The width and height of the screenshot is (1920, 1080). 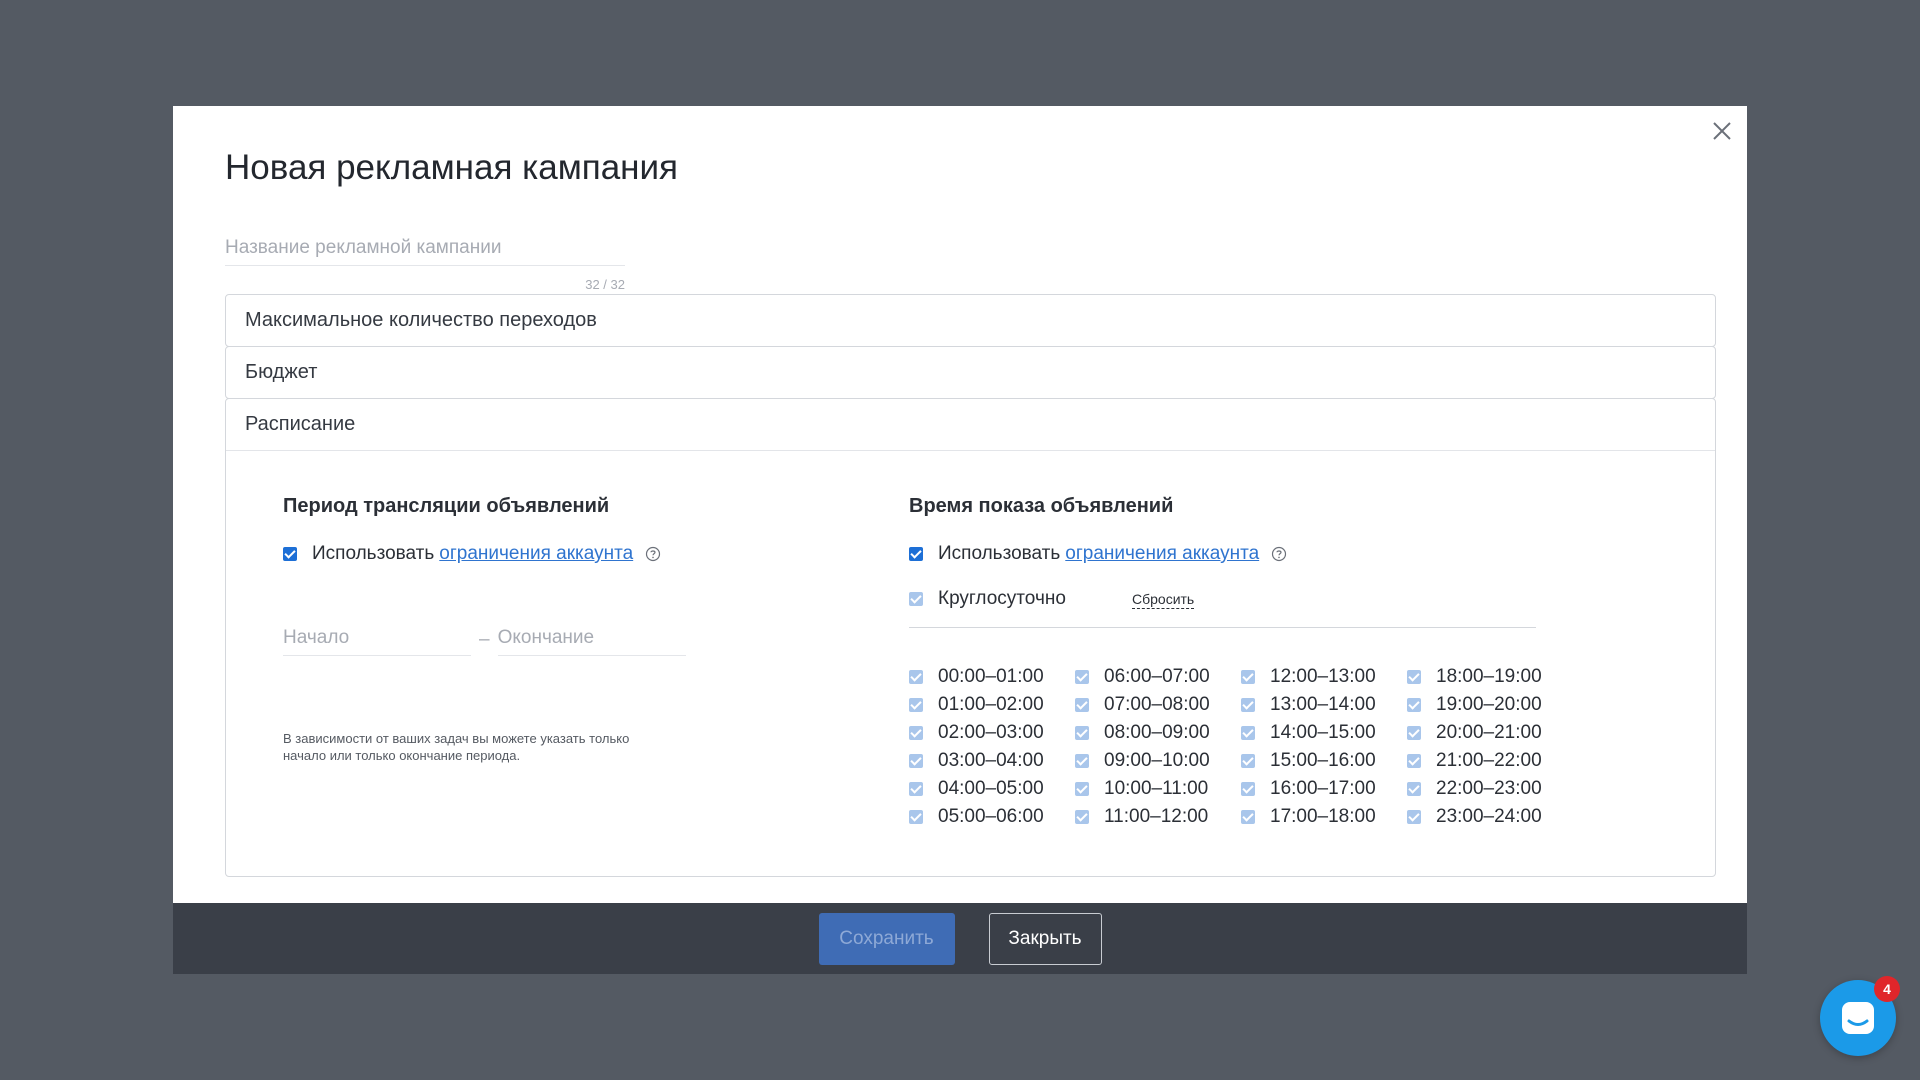 What do you see at coordinates (916, 554) in the screenshot?
I see `time-use-limits-checkbox` at bounding box center [916, 554].